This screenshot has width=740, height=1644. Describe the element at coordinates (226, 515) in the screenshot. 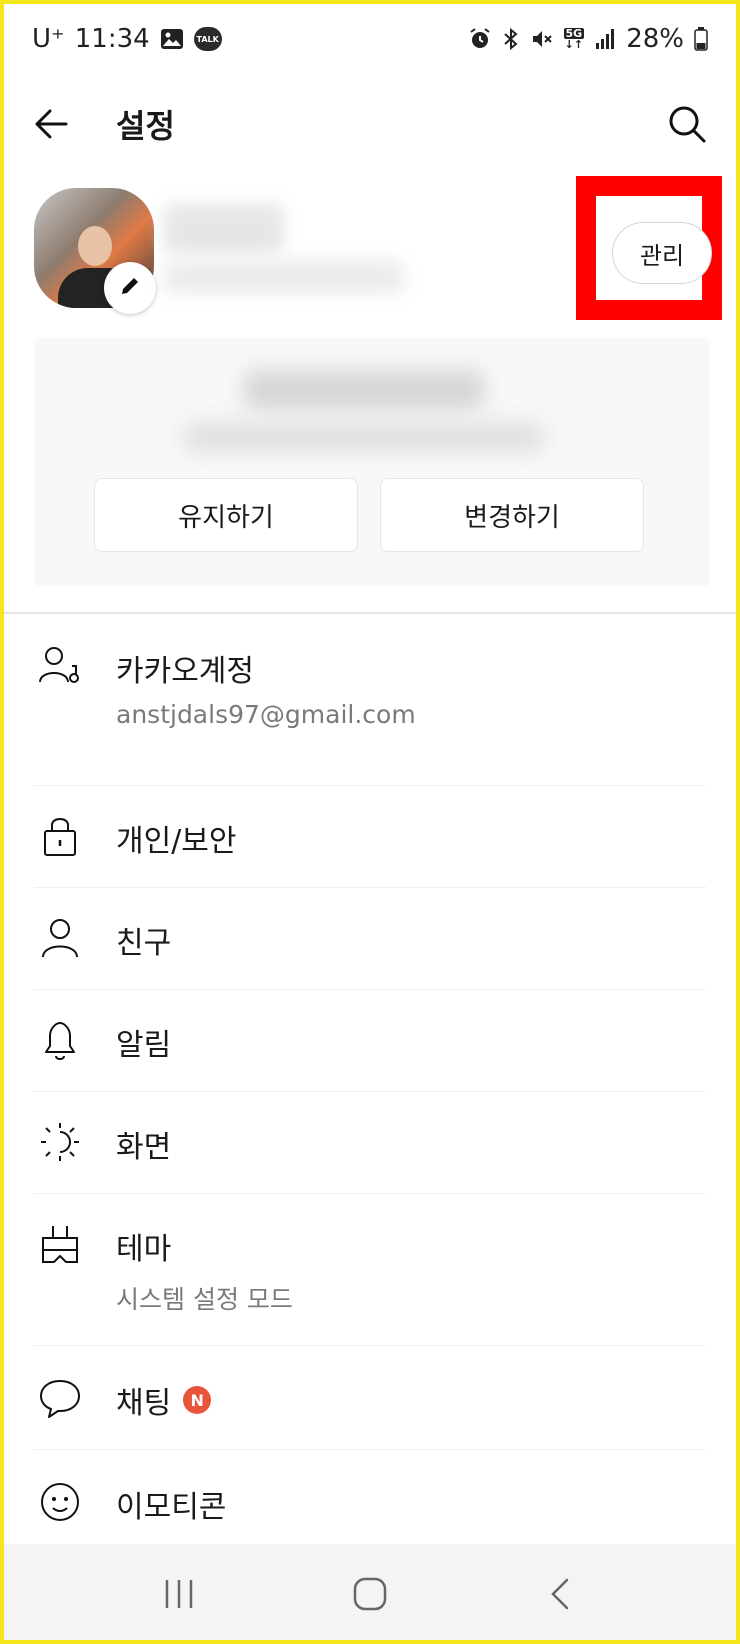

I see `keep-button: 유지하기` at that location.